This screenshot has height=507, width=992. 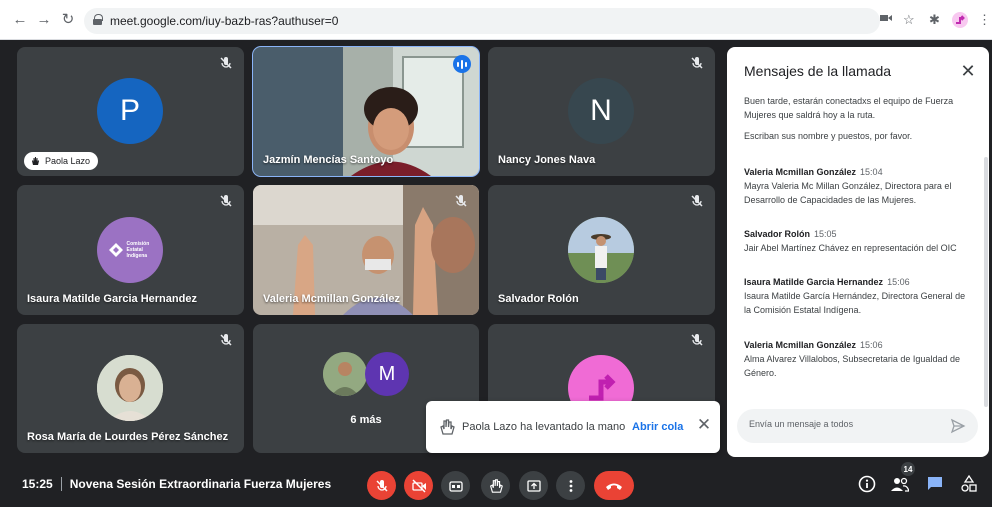 I want to click on participant-tile-nancy: N Nancy Jones Nava, so click(x=601, y=111).